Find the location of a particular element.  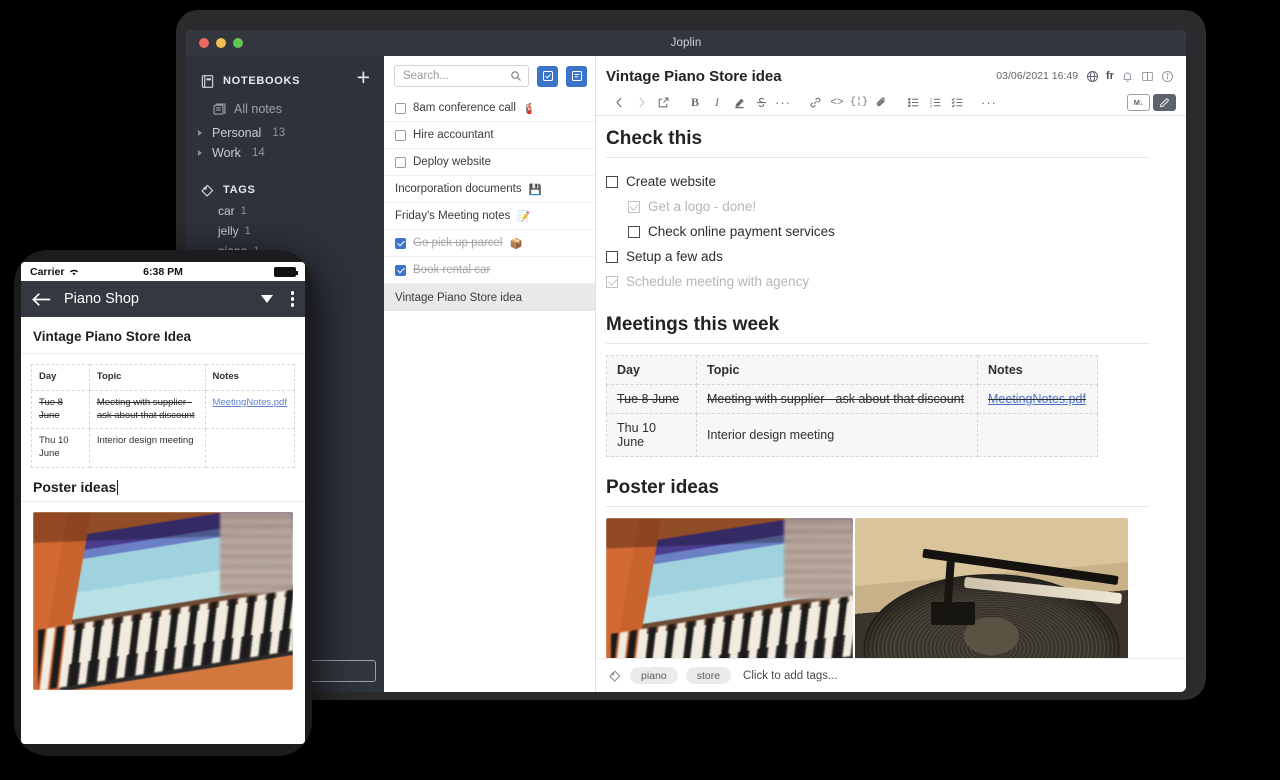

checklist-icon is located at coordinates (957, 103).